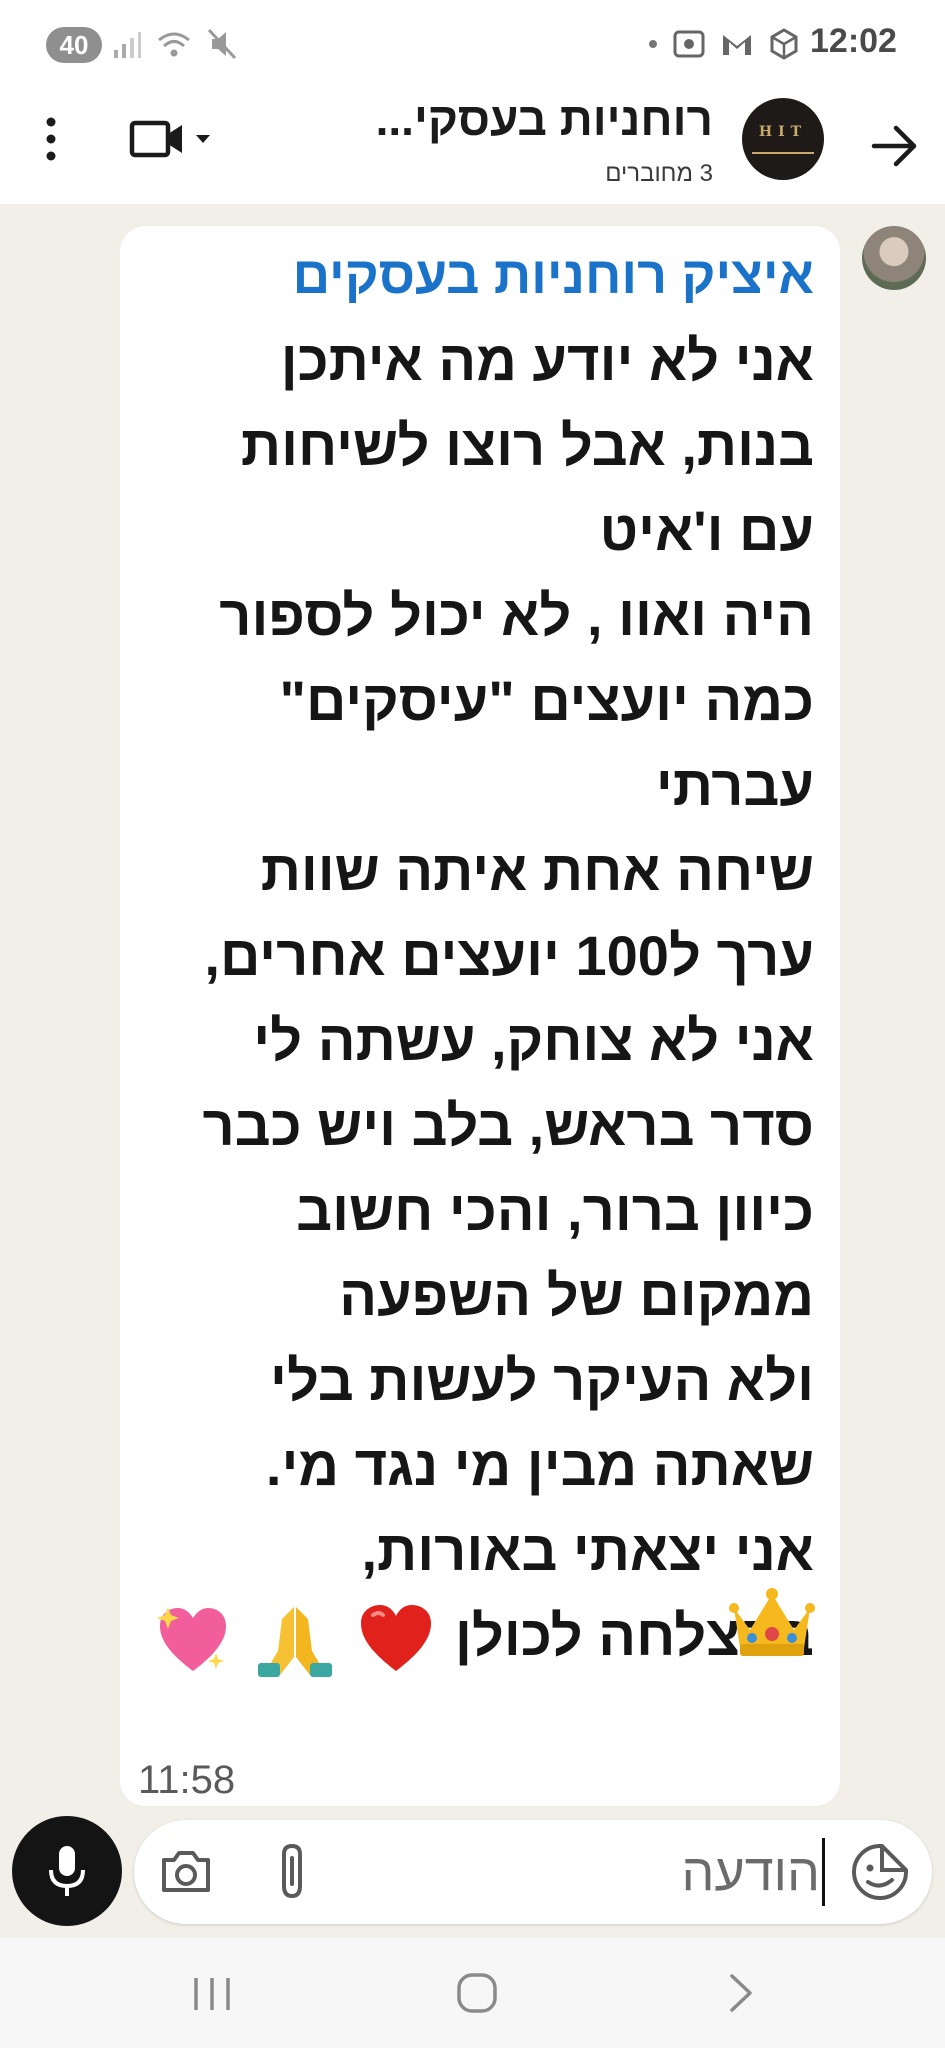  I want to click on composer-bar, so click(533, 1872).